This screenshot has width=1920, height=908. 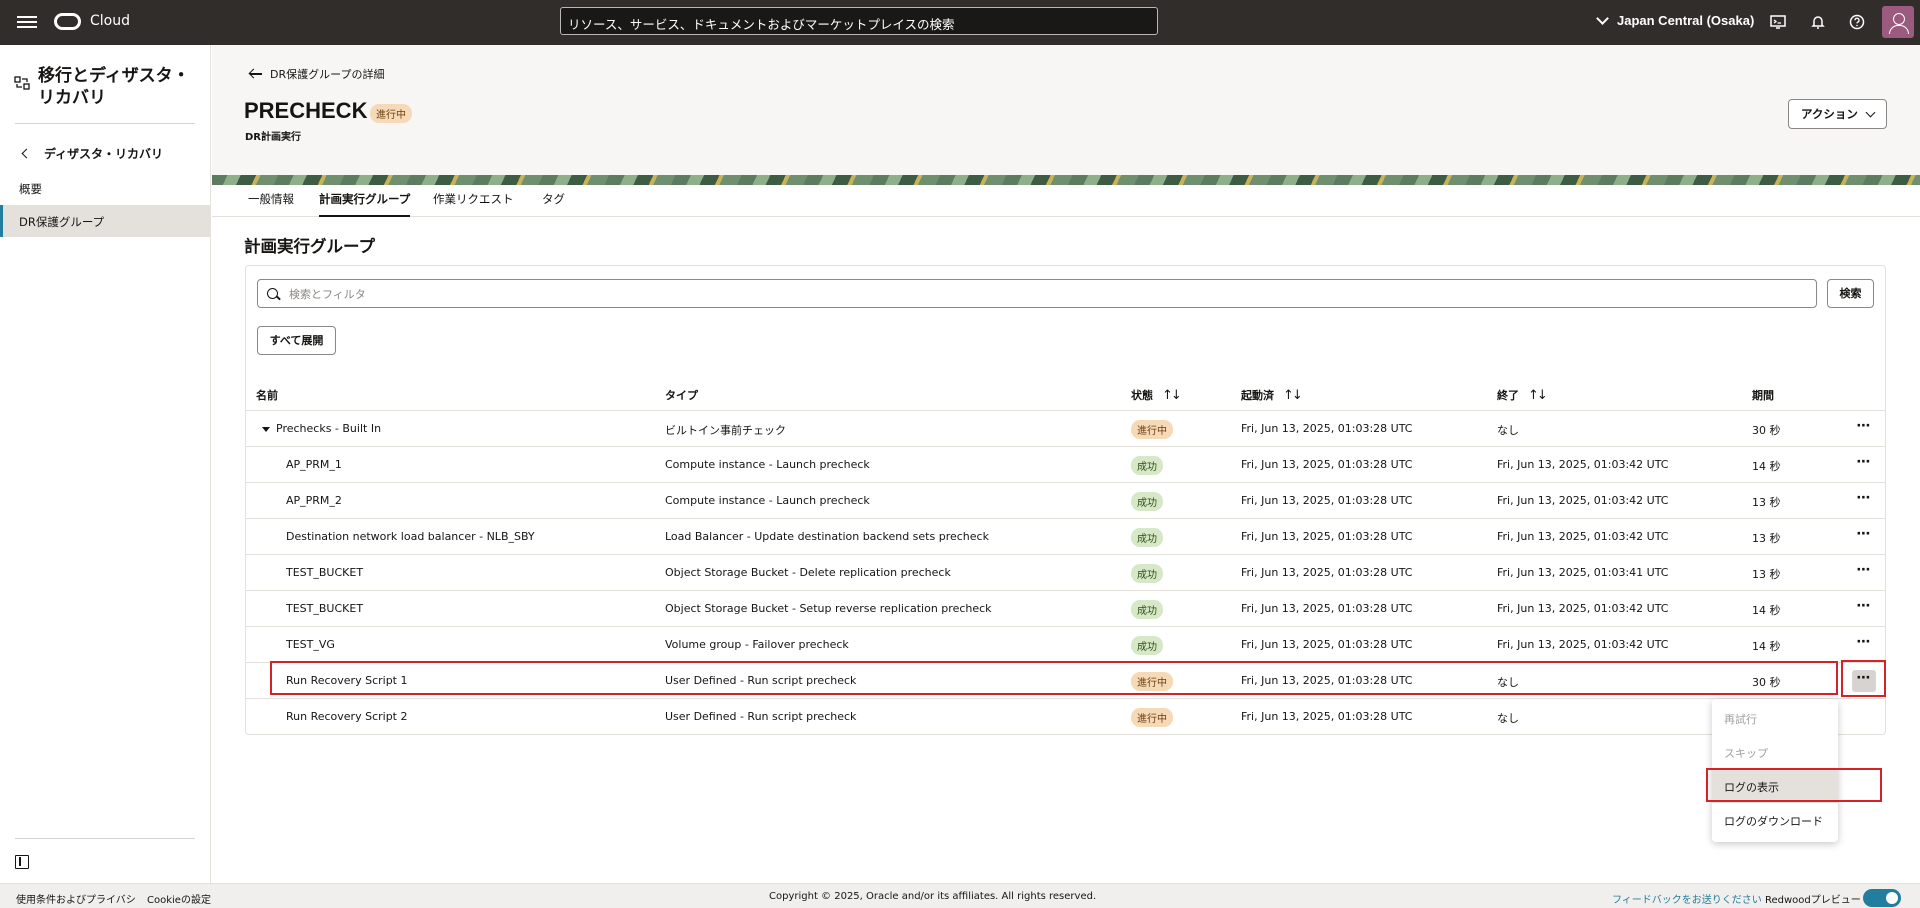 I want to click on column-header-state: 状態 ↑↓, so click(x=1156, y=395).